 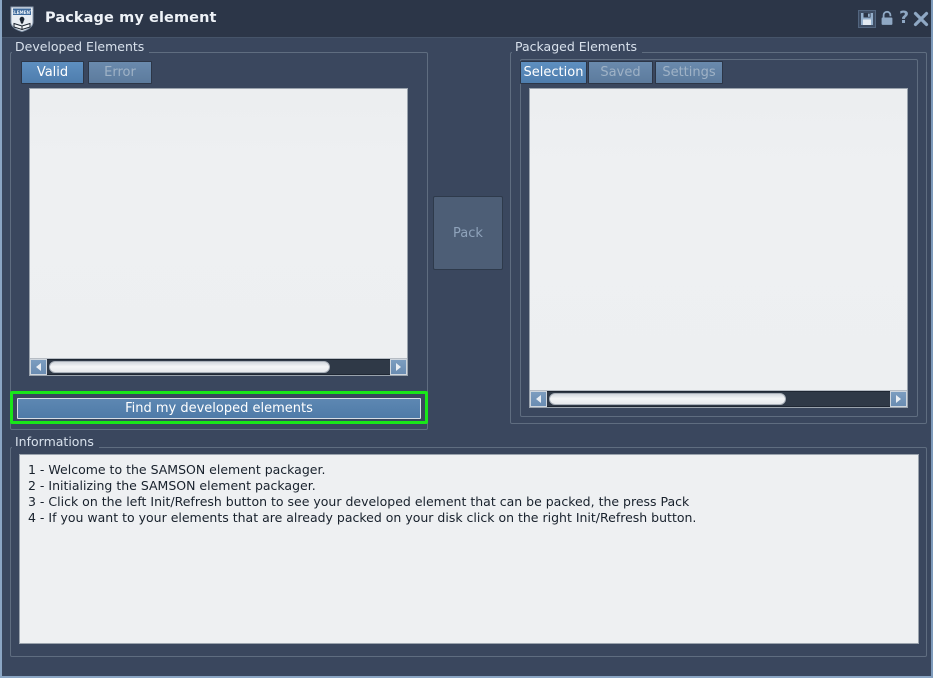 What do you see at coordinates (190, 367) in the screenshot?
I see `developed-scroll-thumb` at bounding box center [190, 367].